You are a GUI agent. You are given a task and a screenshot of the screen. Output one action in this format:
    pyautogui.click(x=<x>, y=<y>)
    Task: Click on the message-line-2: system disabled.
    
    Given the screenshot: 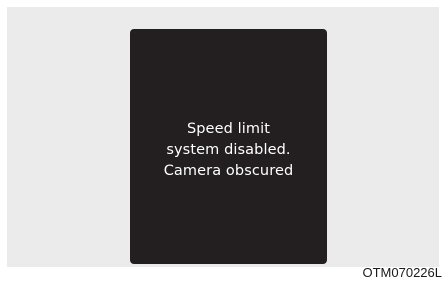 What is the action you would take?
    pyautogui.click(x=228, y=150)
    